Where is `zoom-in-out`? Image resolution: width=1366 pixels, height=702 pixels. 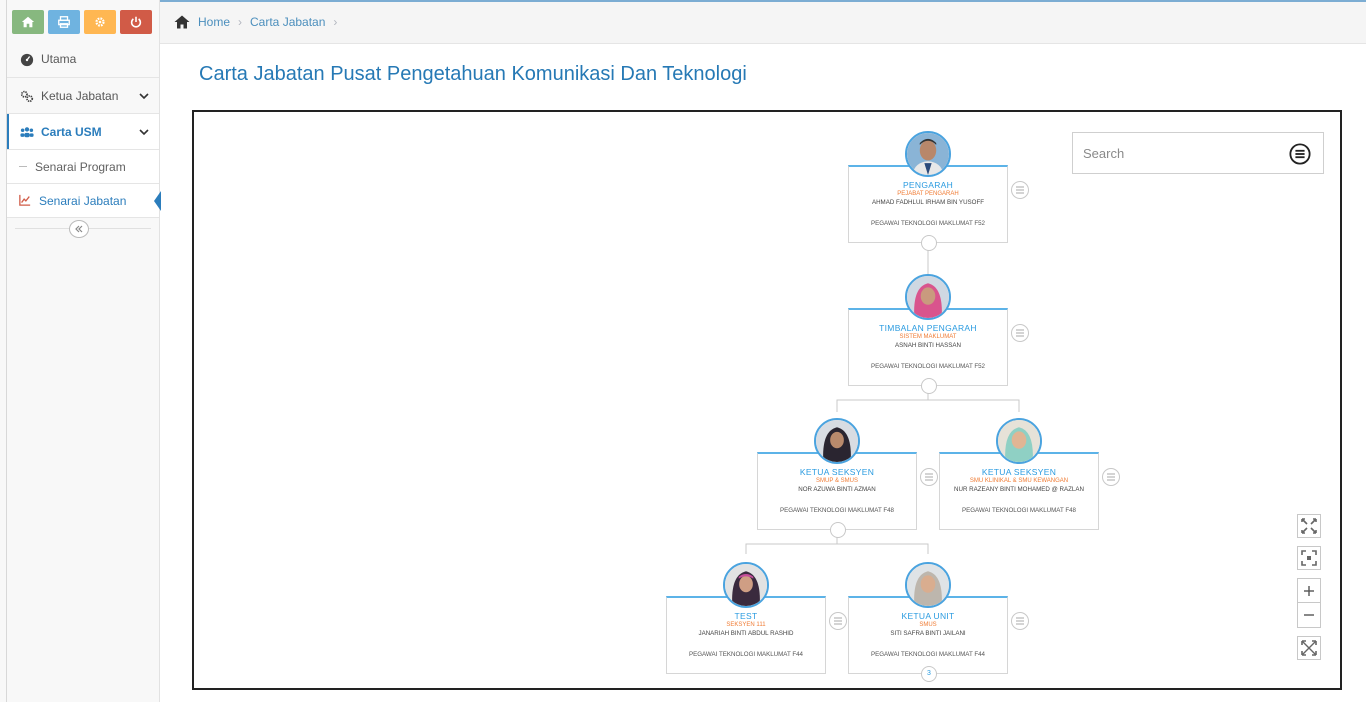 zoom-in-out is located at coordinates (1309, 603).